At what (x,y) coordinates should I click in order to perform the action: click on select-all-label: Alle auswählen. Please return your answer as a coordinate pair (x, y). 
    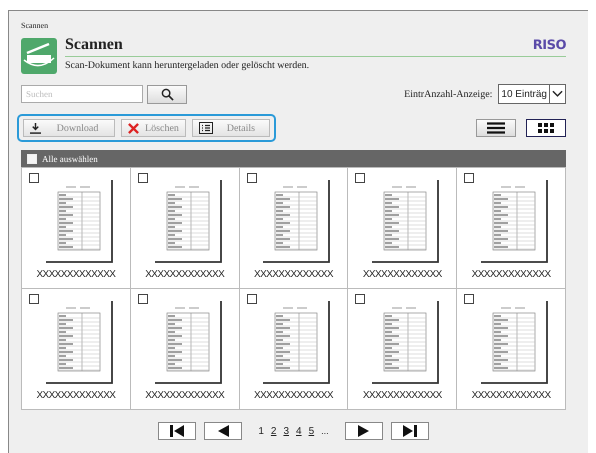
    Looking at the image, I should click on (70, 159).